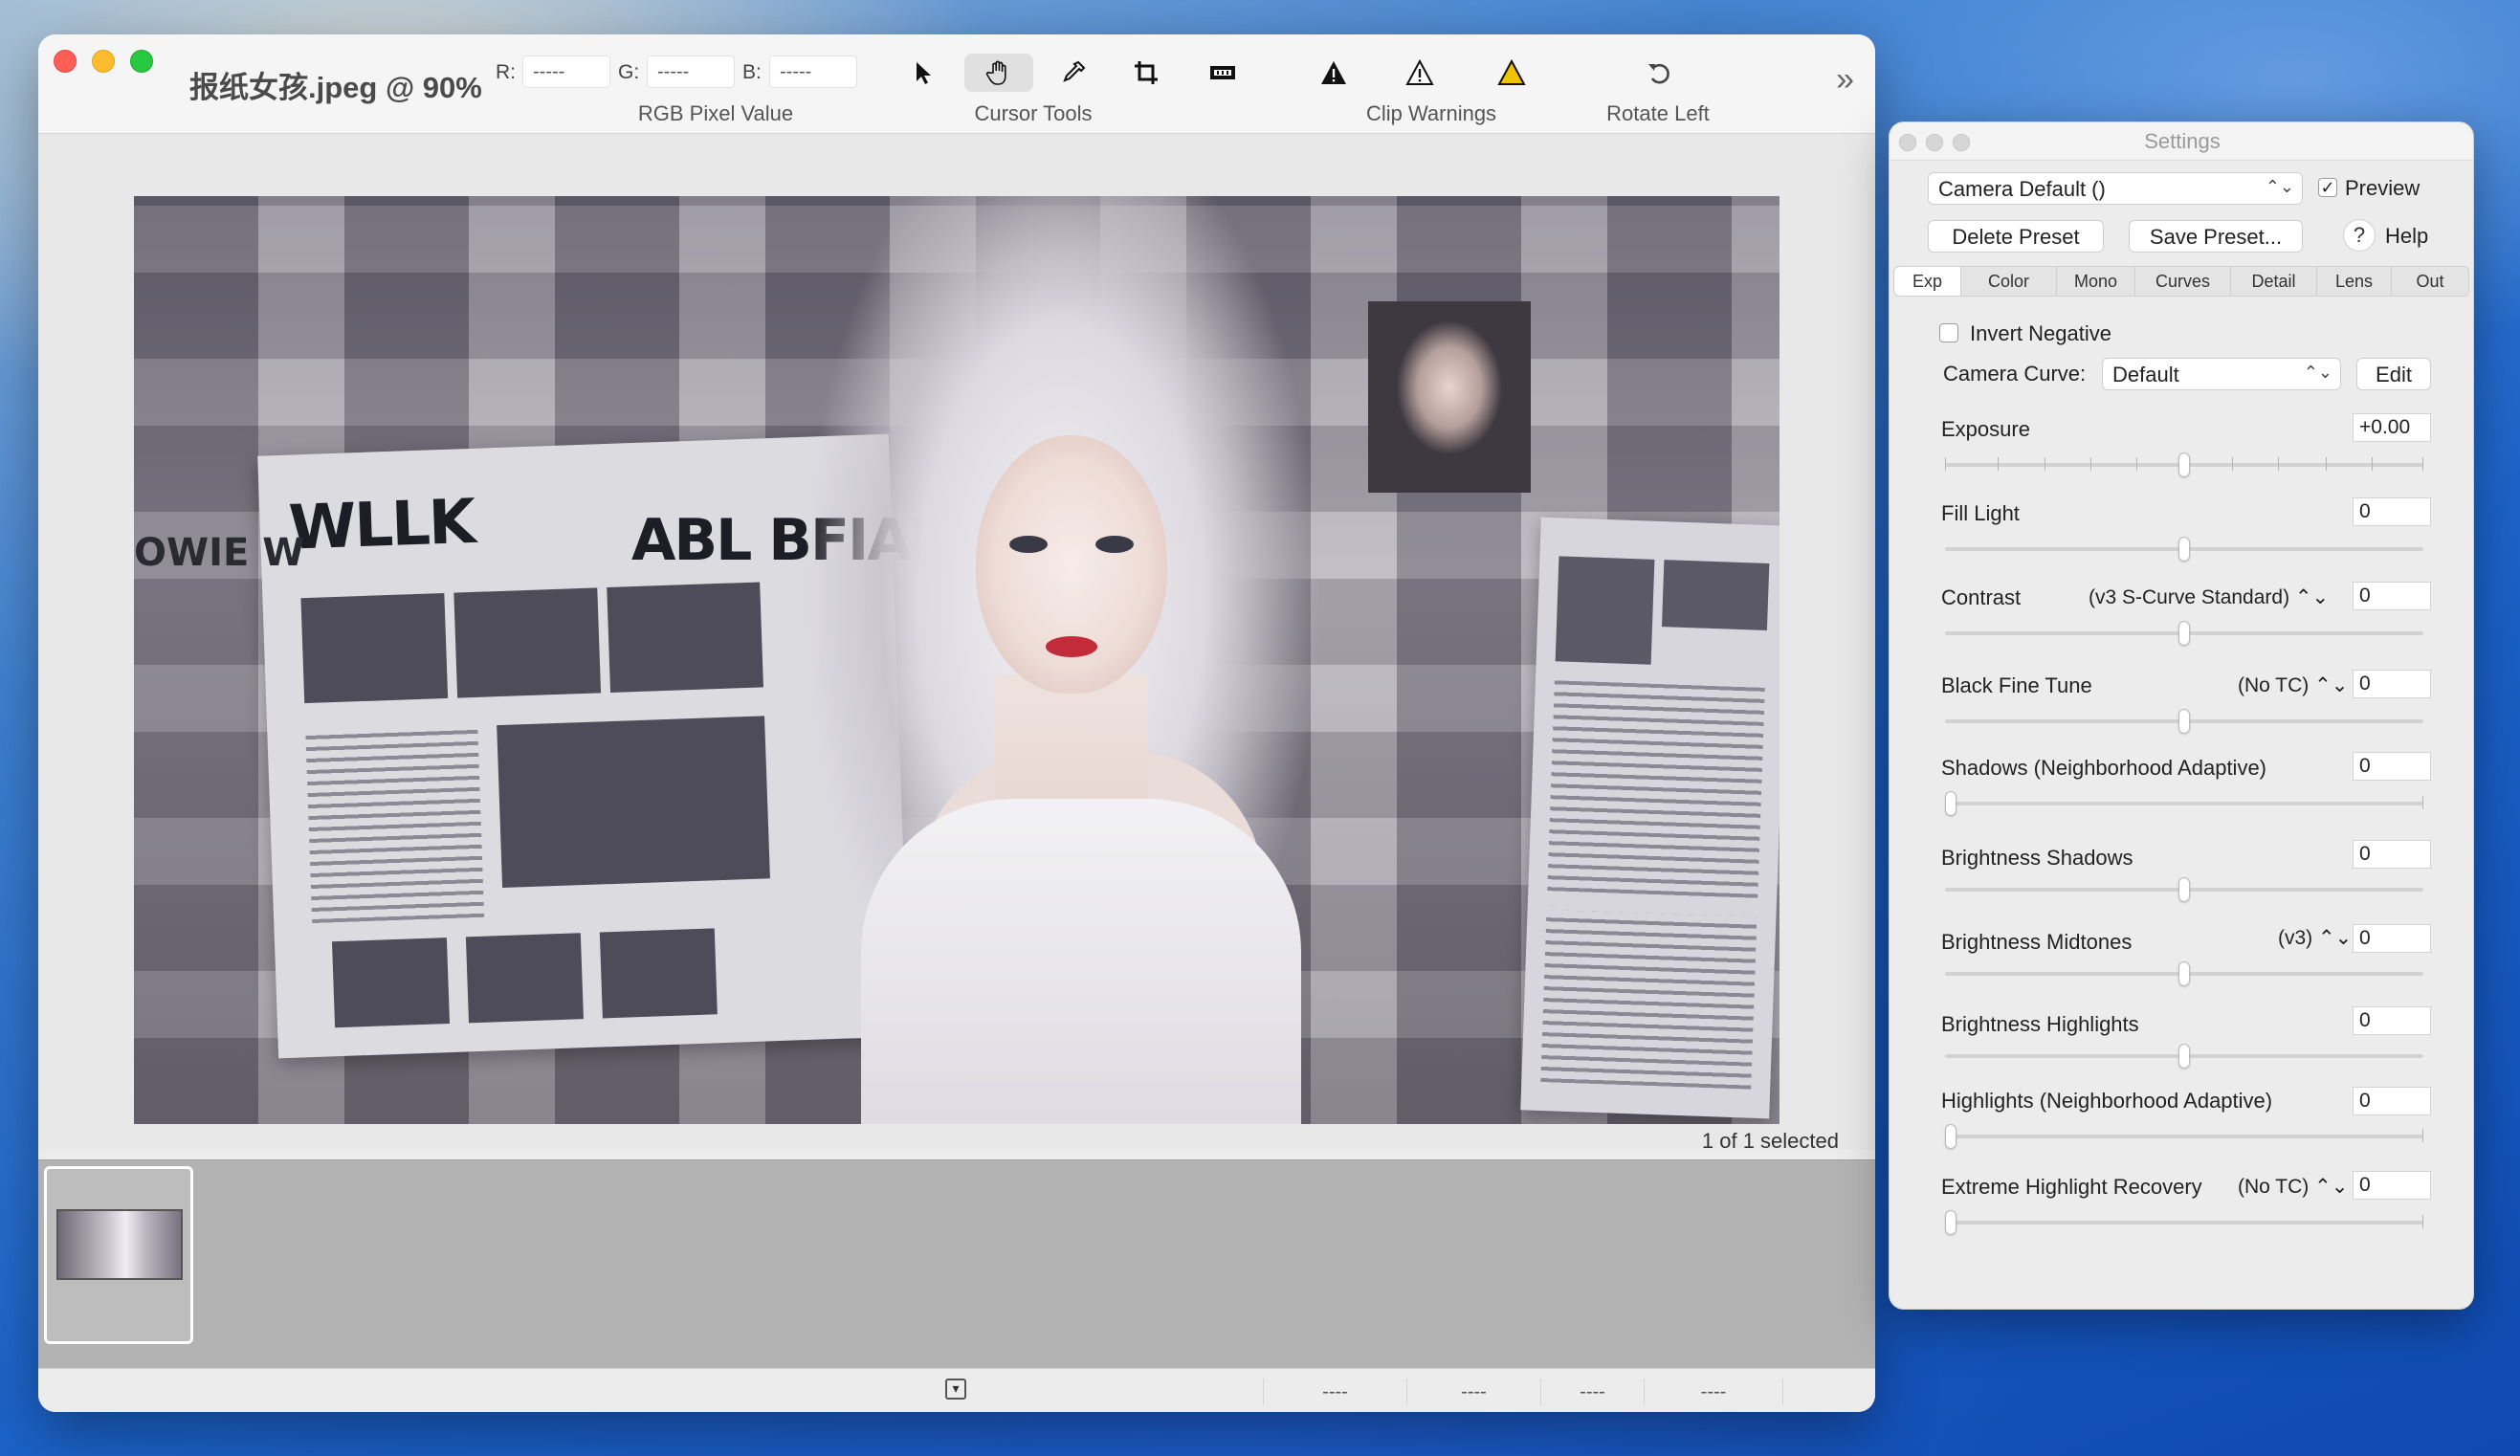 This screenshot has width=2520, height=1456. What do you see at coordinates (1650, 818) in the screenshot?
I see `photo-newspaper-right` at bounding box center [1650, 818].